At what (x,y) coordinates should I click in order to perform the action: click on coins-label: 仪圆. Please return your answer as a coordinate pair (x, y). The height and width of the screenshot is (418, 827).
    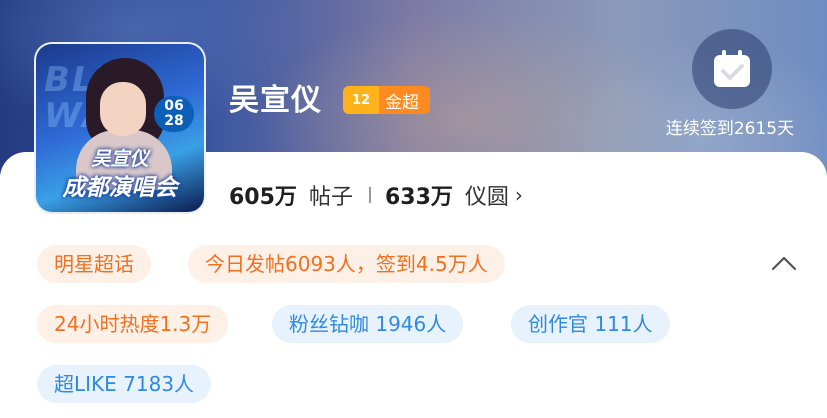
    Looking at the image, I should click on (487, 195).